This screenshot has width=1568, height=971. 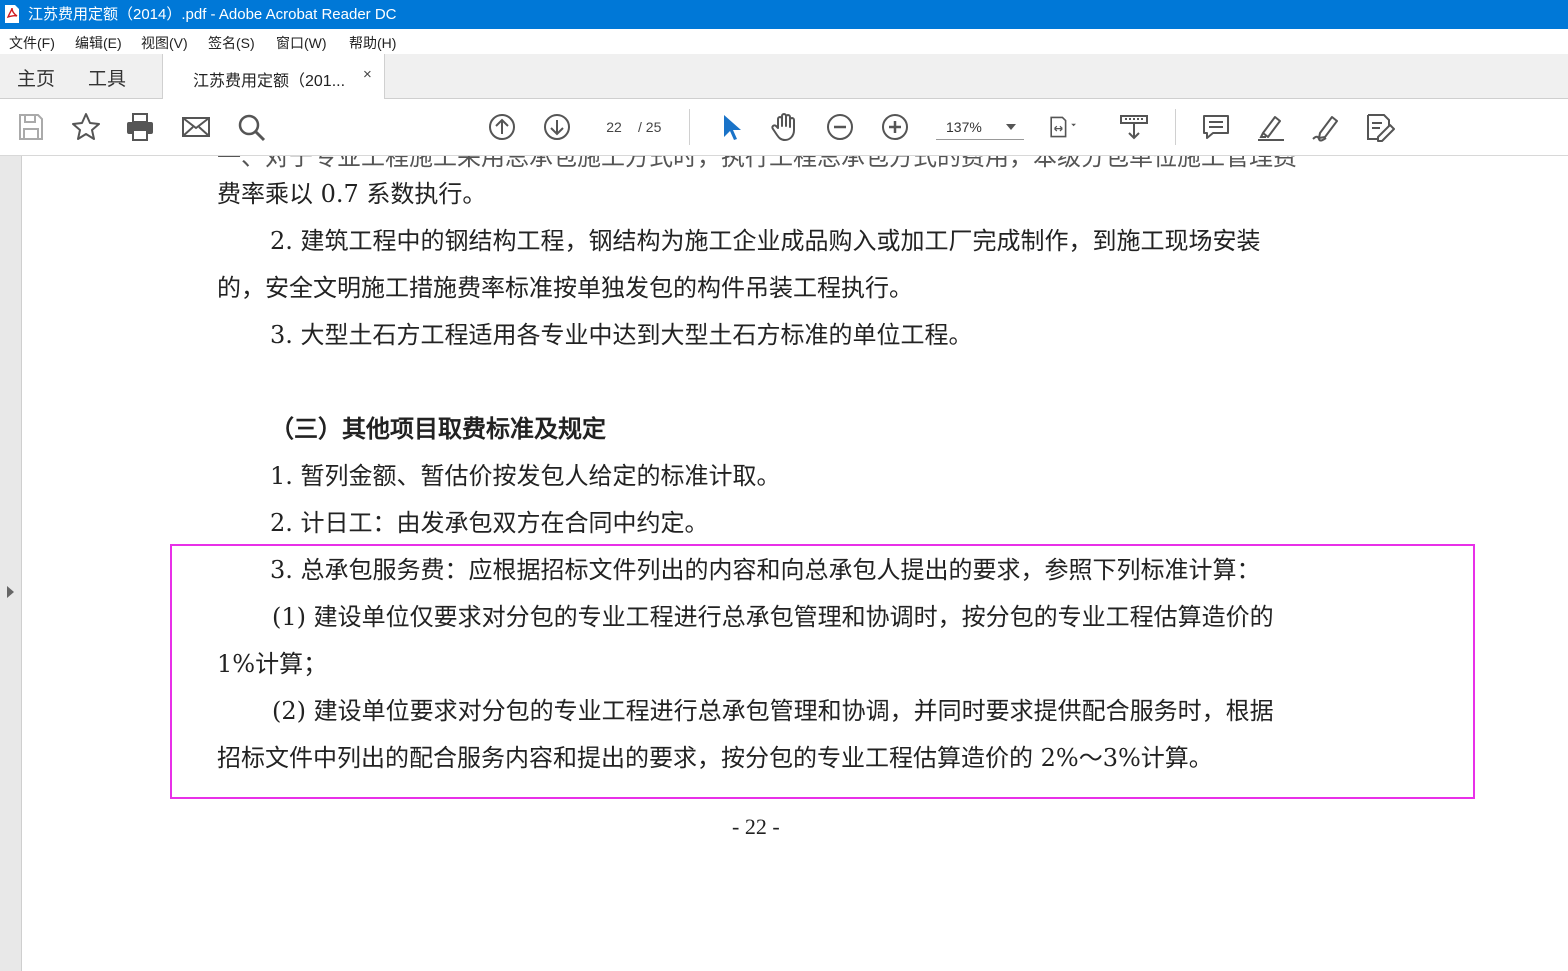 I want to click on document-line: 3. 大型土石方工程适用各专业中达到大型土石方标准的单位工程。, so click(x=621, y=335).